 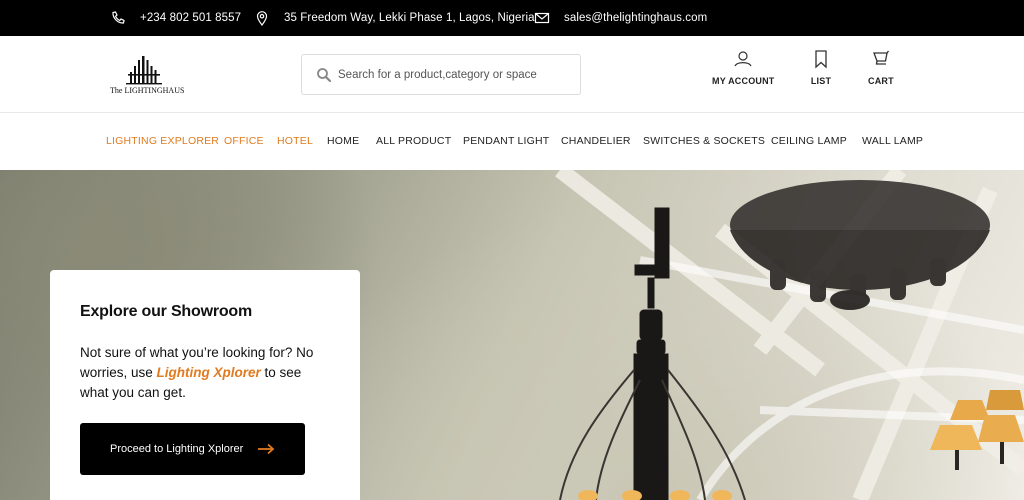 I want to click on lighting-xplorer-link: Lighting Xplorer, so click(x=209, y=372).